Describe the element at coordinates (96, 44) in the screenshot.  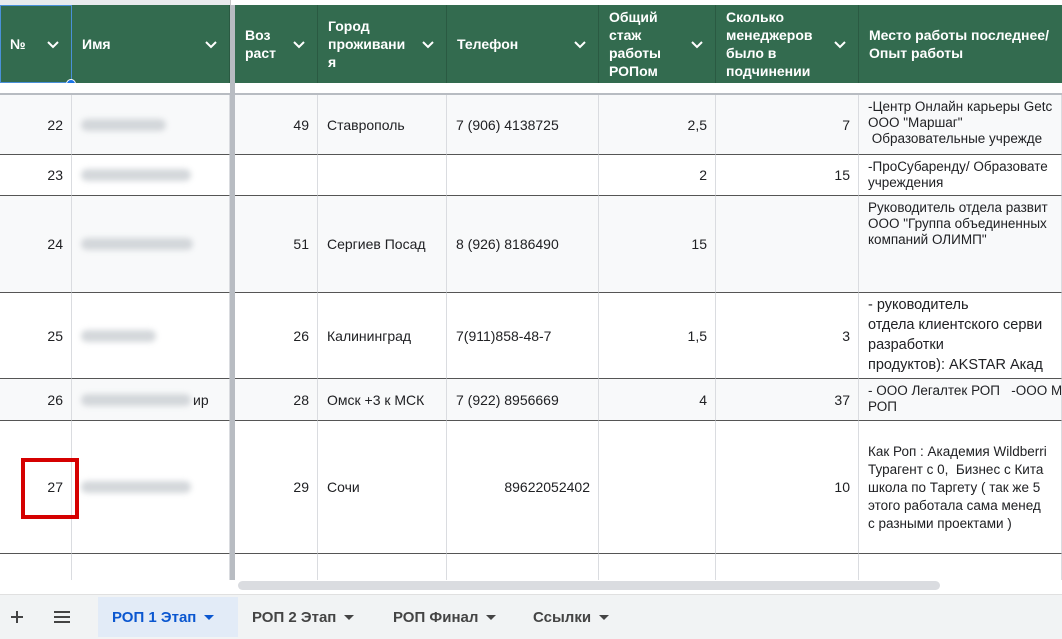
I see `header-label: Имя` at that location.